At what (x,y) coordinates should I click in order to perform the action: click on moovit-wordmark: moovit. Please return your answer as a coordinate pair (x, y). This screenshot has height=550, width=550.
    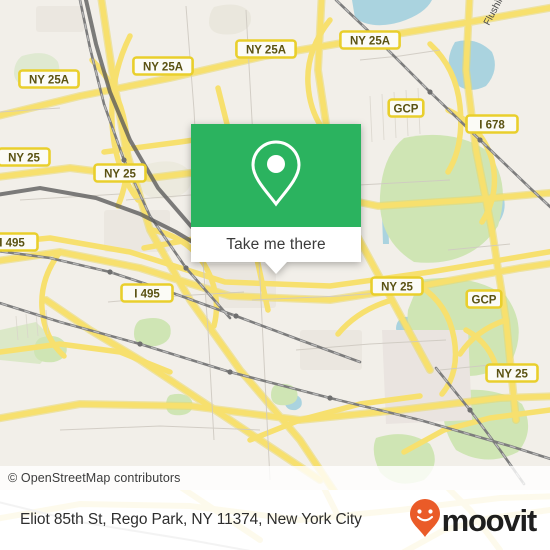
    Looking at the image, I should click on (489, 520).